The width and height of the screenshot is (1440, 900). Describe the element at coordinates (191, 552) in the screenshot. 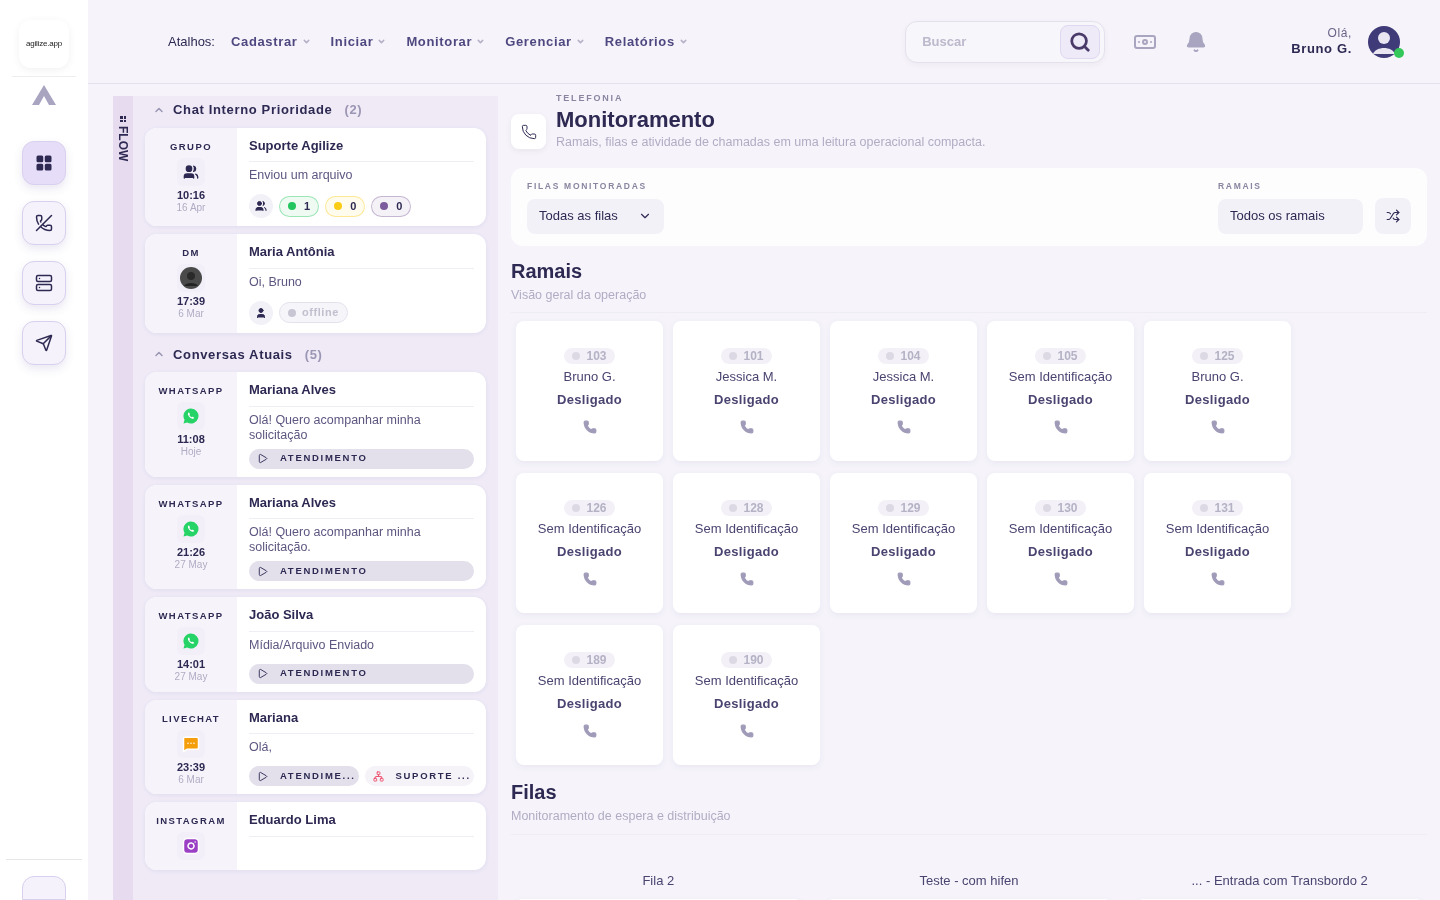

I see `message-time: 21:26` at that location.